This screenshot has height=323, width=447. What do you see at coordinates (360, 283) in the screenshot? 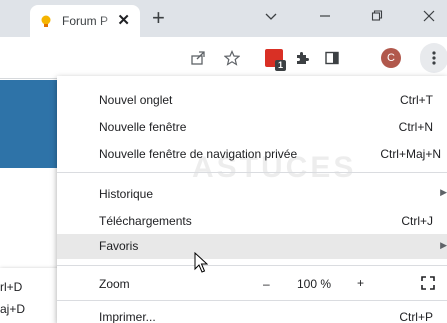
I see `zoom-in-button: +` at bounding box center [360, 283].